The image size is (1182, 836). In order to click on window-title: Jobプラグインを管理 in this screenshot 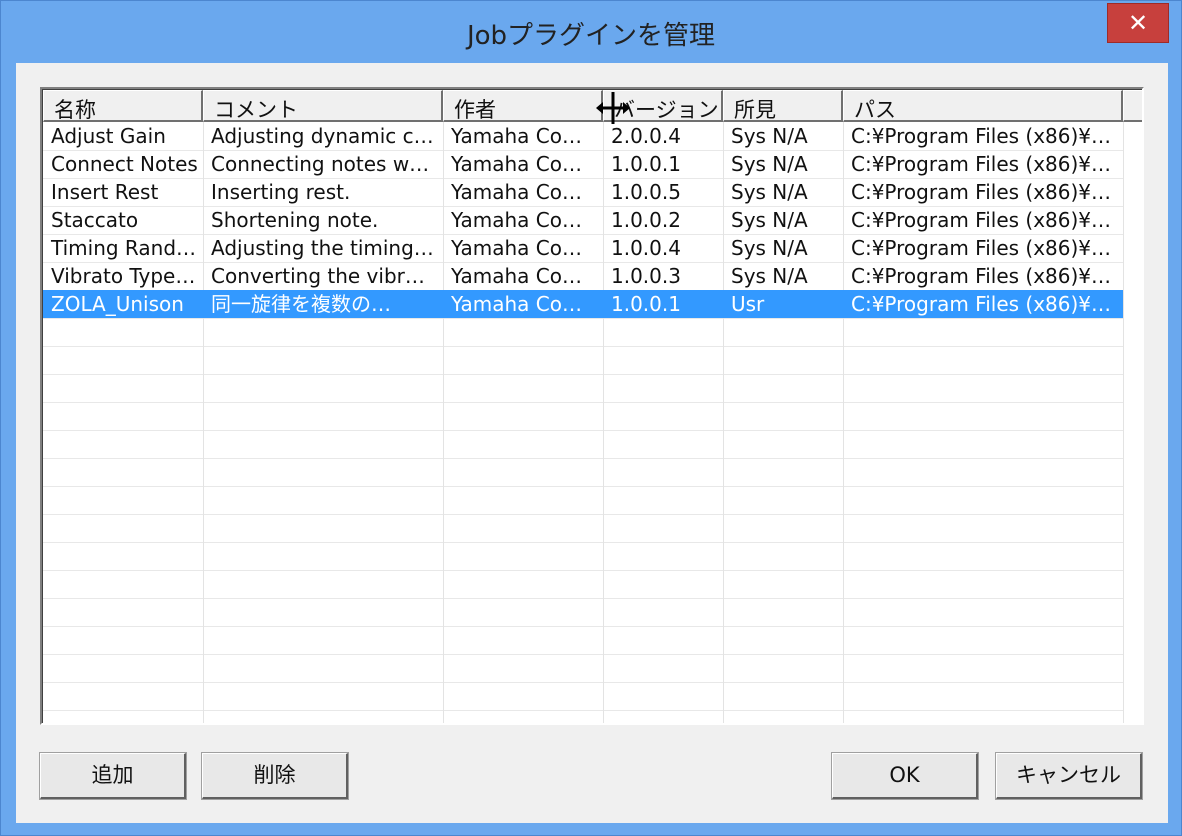, I will do `click(591, 36)`.